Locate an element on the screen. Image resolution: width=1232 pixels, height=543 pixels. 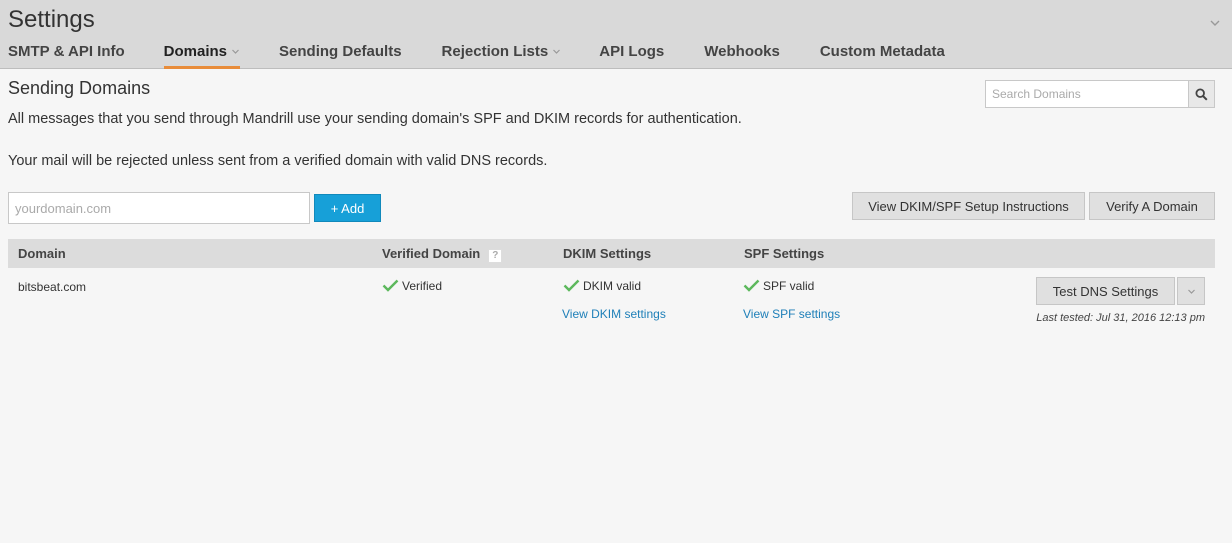
verified-status: Verified is located at coordinates (412, 286).